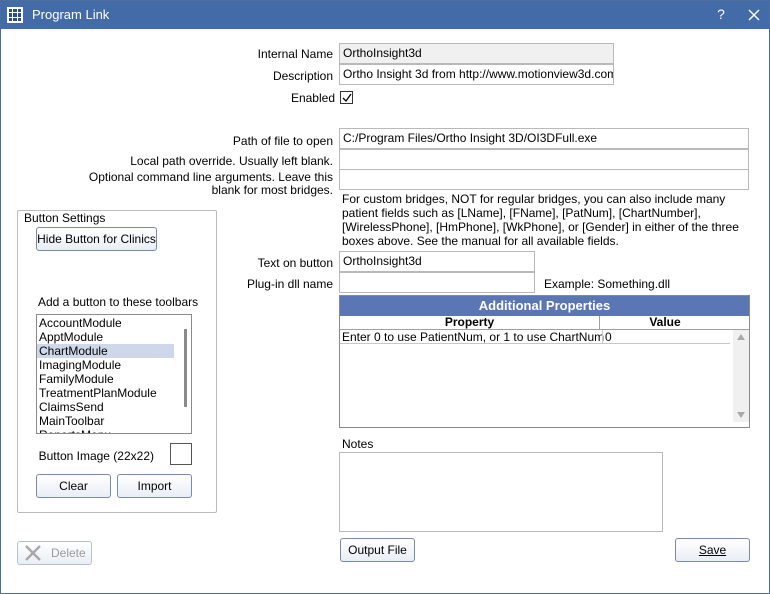 This screenshot has height=594, width=770. Describe the element at coordinates (544, 179) in the screenshot. I see `cmdline-field` at that location.